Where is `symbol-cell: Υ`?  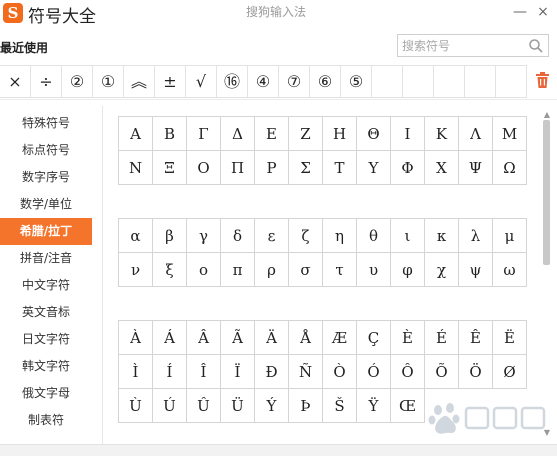 symbol-cell: Υ is located at coordinates (374, 168).